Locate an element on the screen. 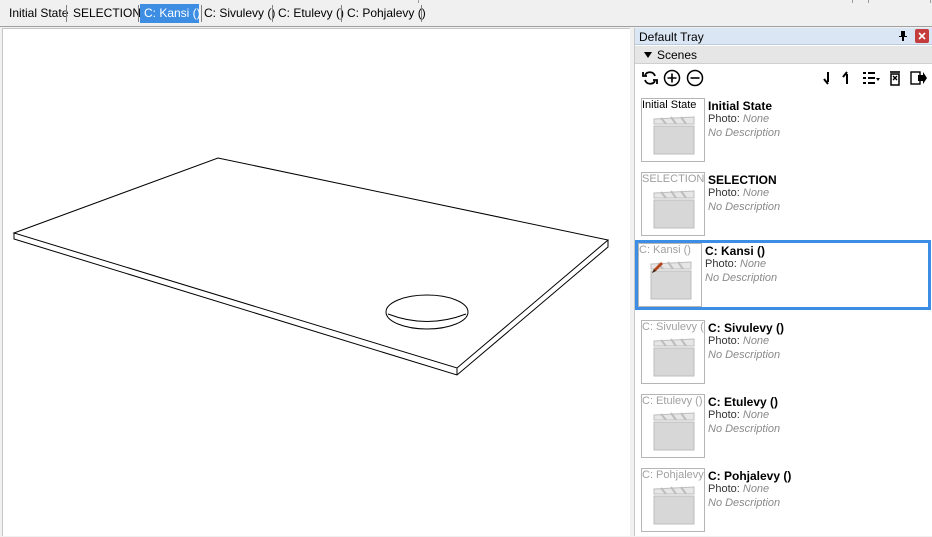 The height and width of the screenshot is (537, 932). thumbnail-label: C: Kansi () is located at coordinates (665, 250).